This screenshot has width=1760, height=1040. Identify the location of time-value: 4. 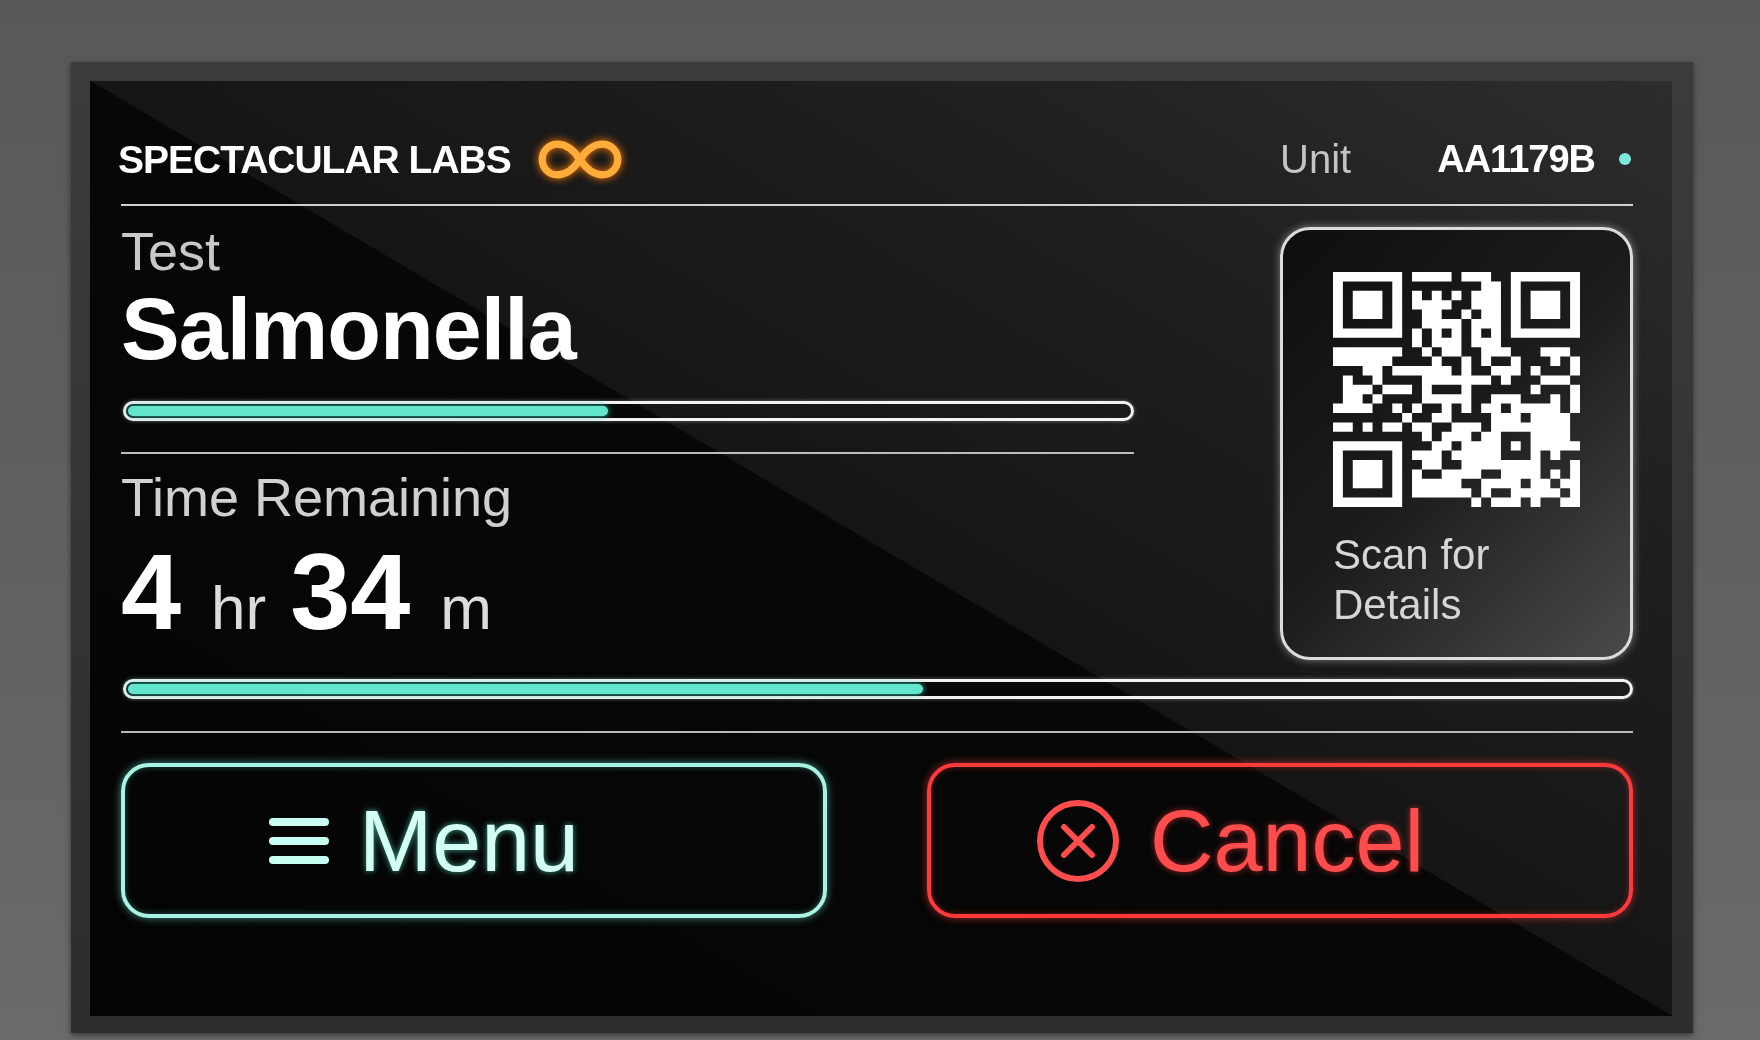
(151, 592).